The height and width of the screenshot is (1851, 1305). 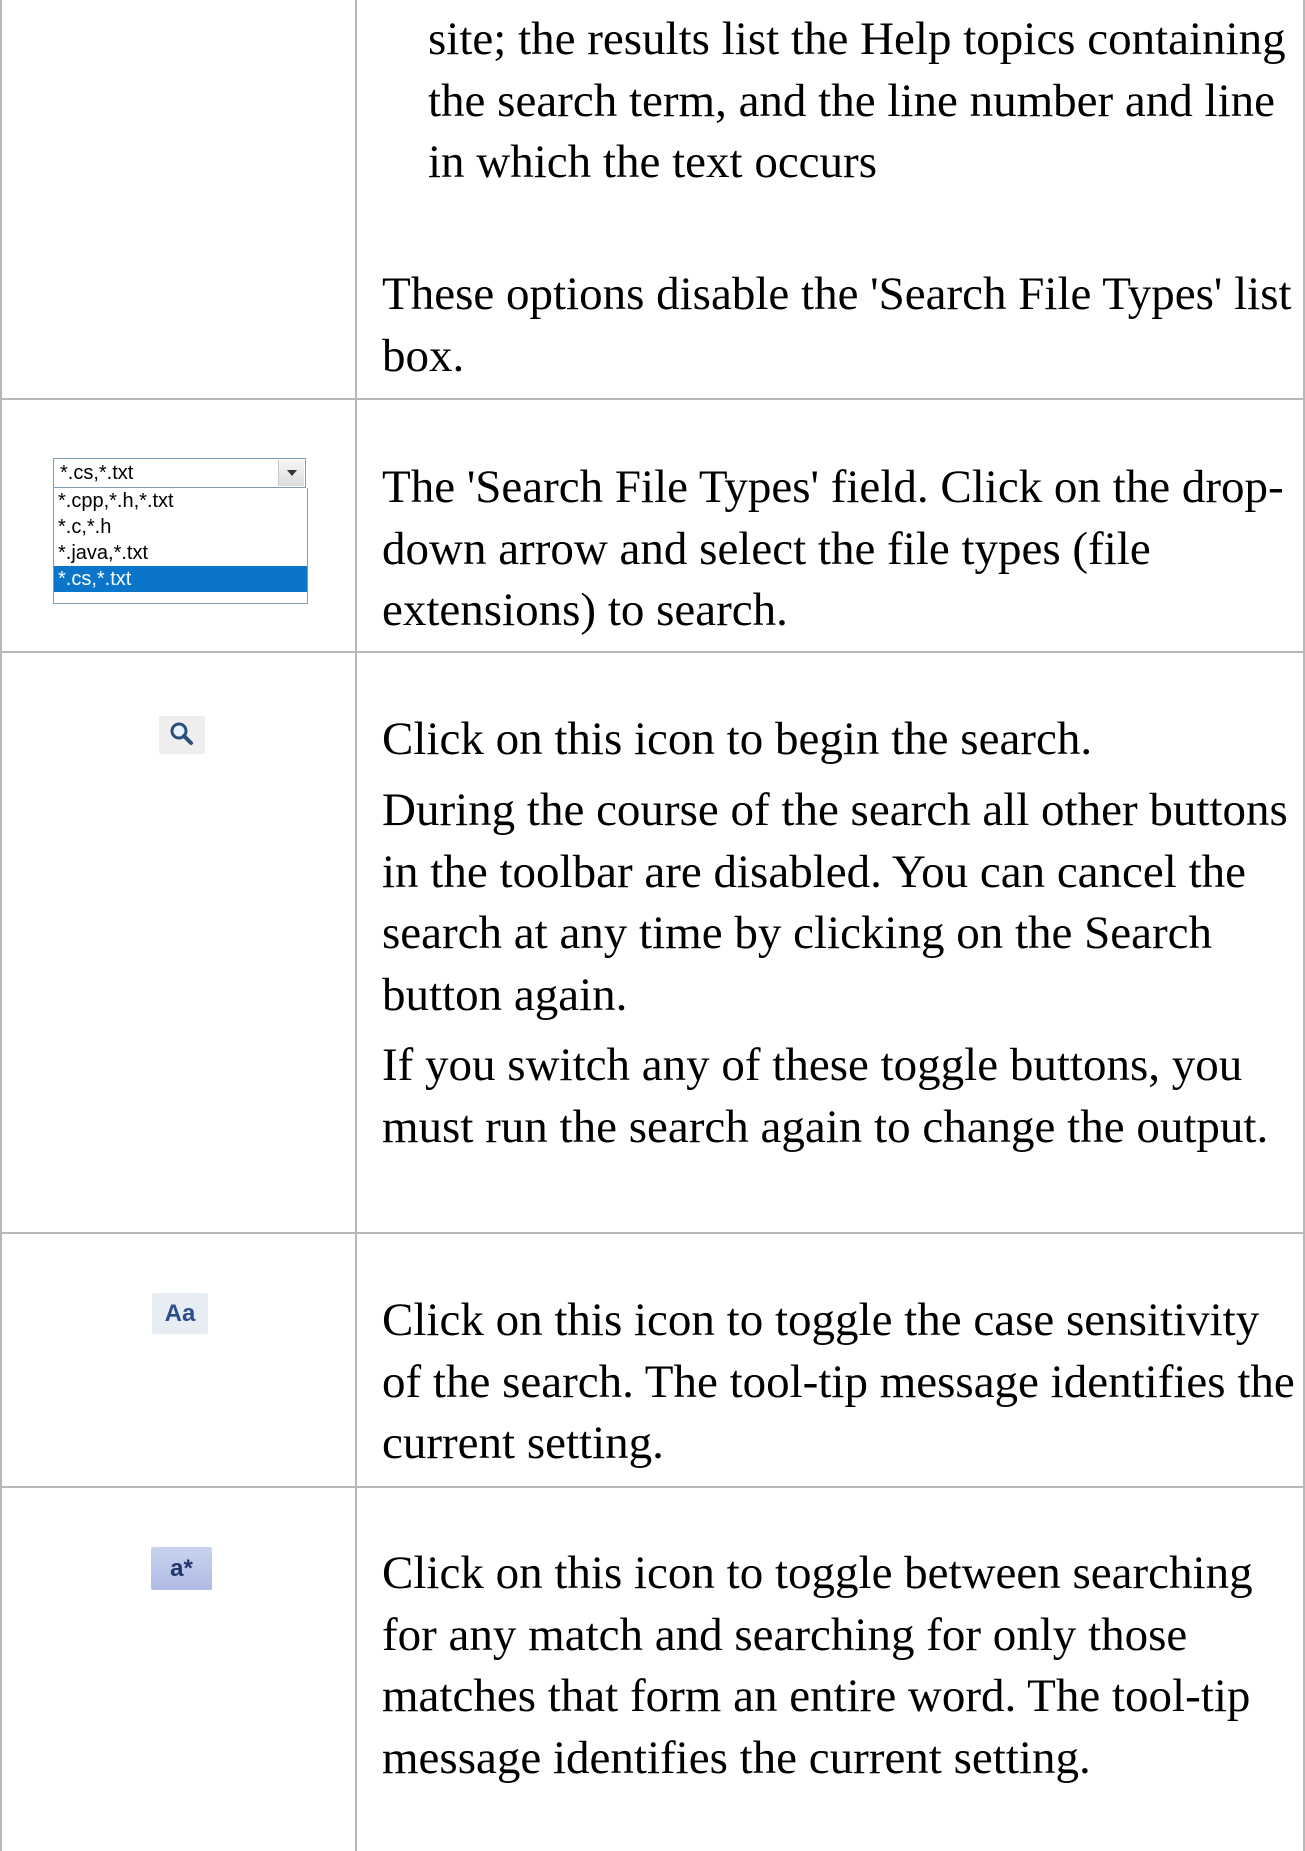 I want to click on chevron-down-icon, so click(x=292, y=473).